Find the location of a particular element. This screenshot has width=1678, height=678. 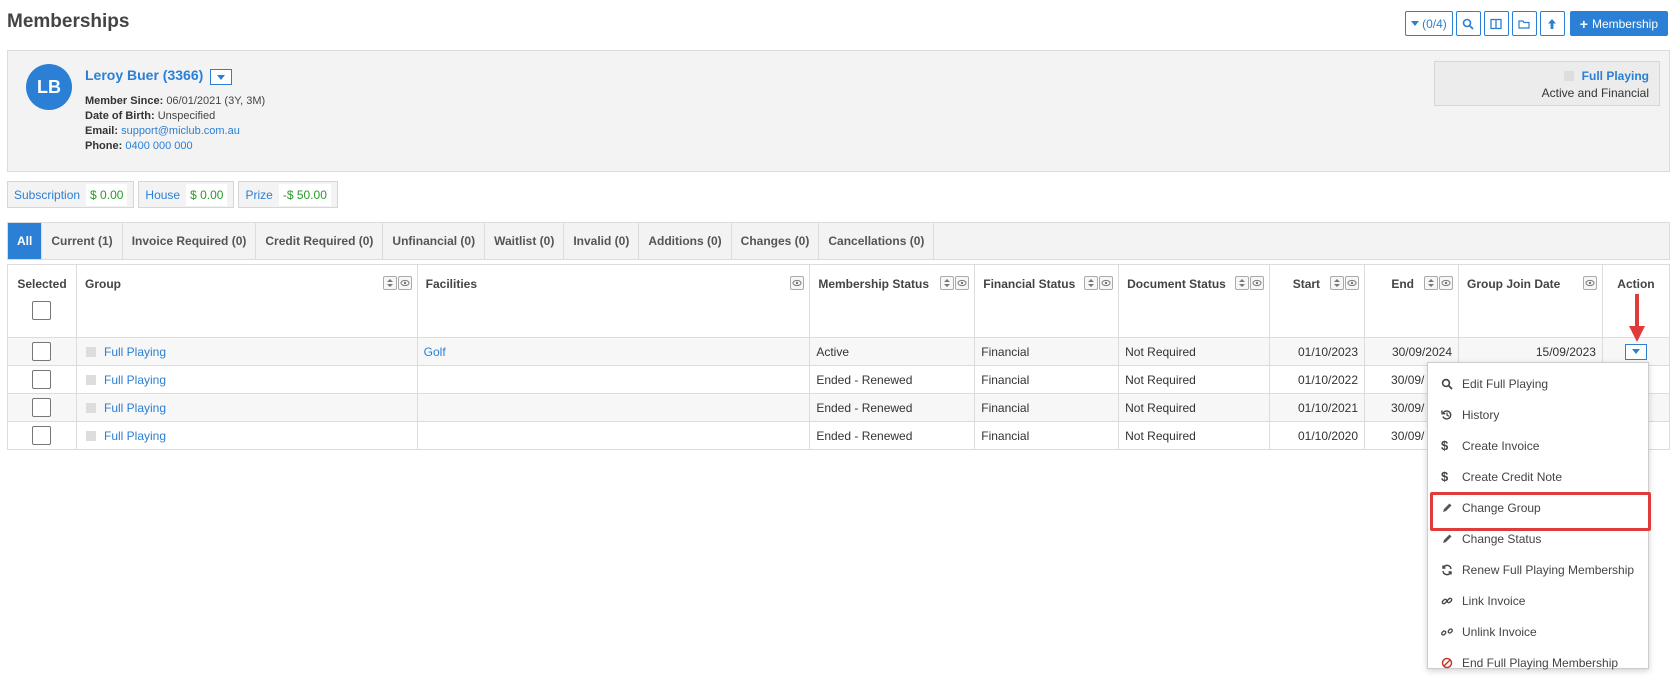

membership-status-box: Full Playing Active and Financial is located at coordinates (1547, 83).